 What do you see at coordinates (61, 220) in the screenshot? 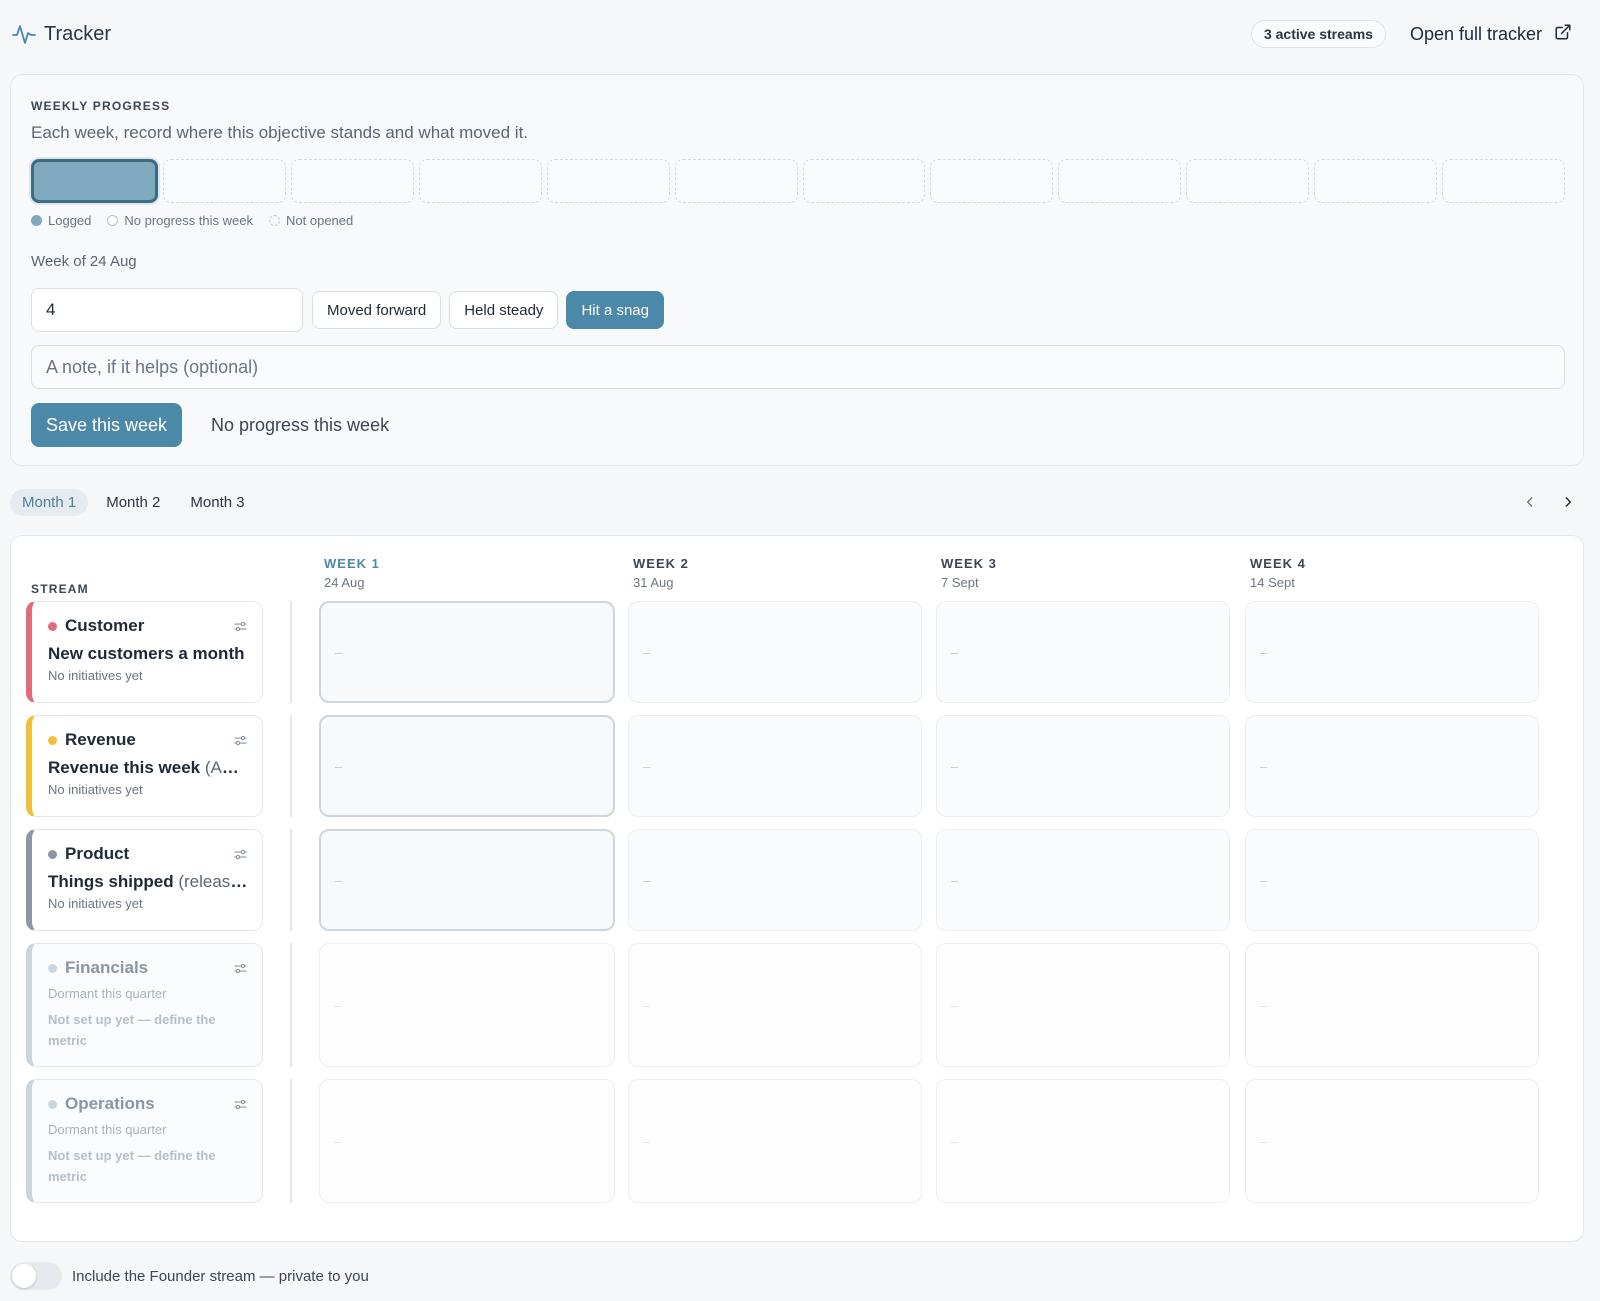
I see `legend-logged: Logged` at bounding box center [61, 220].